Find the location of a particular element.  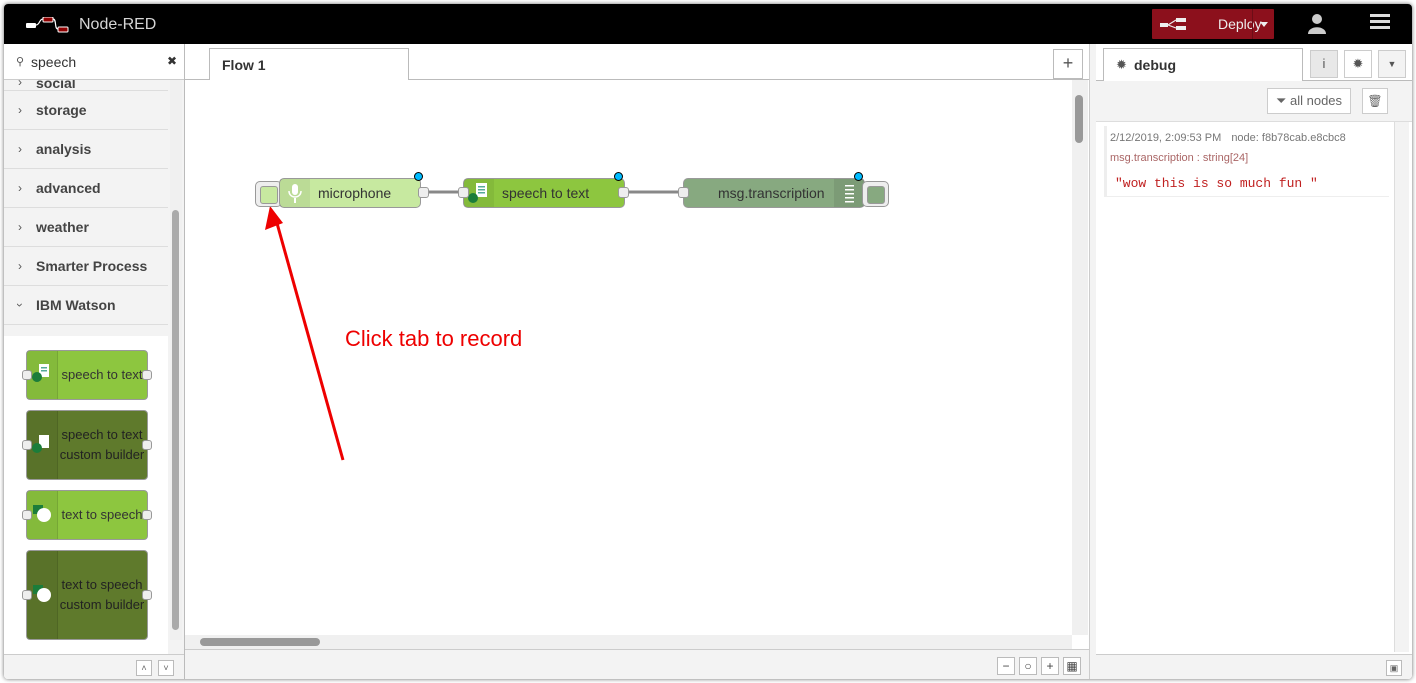

category-social: › social is located at coordinates (86, 85).